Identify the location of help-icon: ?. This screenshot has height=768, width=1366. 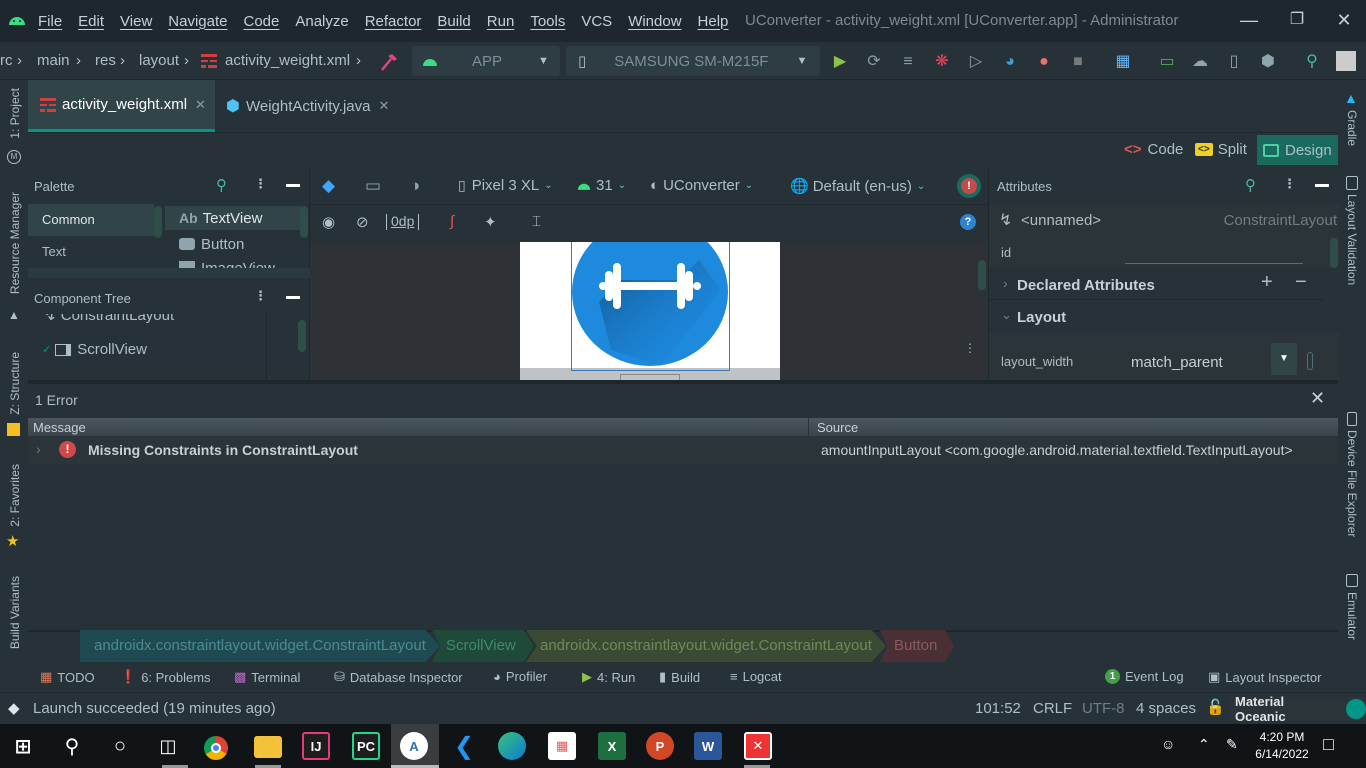
(968, 222).